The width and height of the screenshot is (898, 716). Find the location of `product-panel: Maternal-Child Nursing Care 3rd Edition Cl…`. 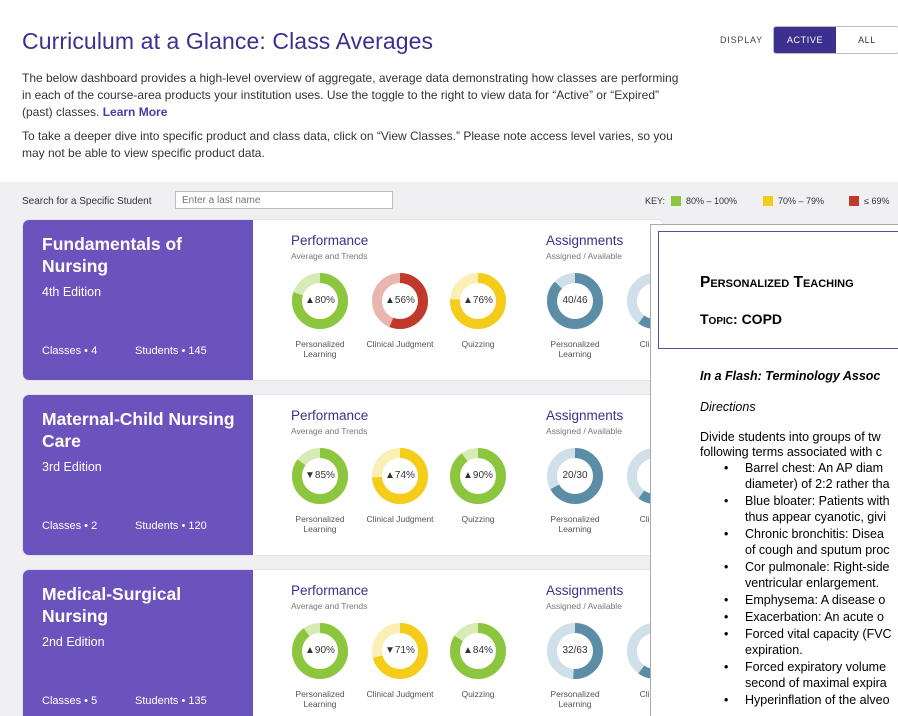

product-panel: Maternal-Child Nursing Care 3rd Edition Cl… is located at coordinates (138, 475).